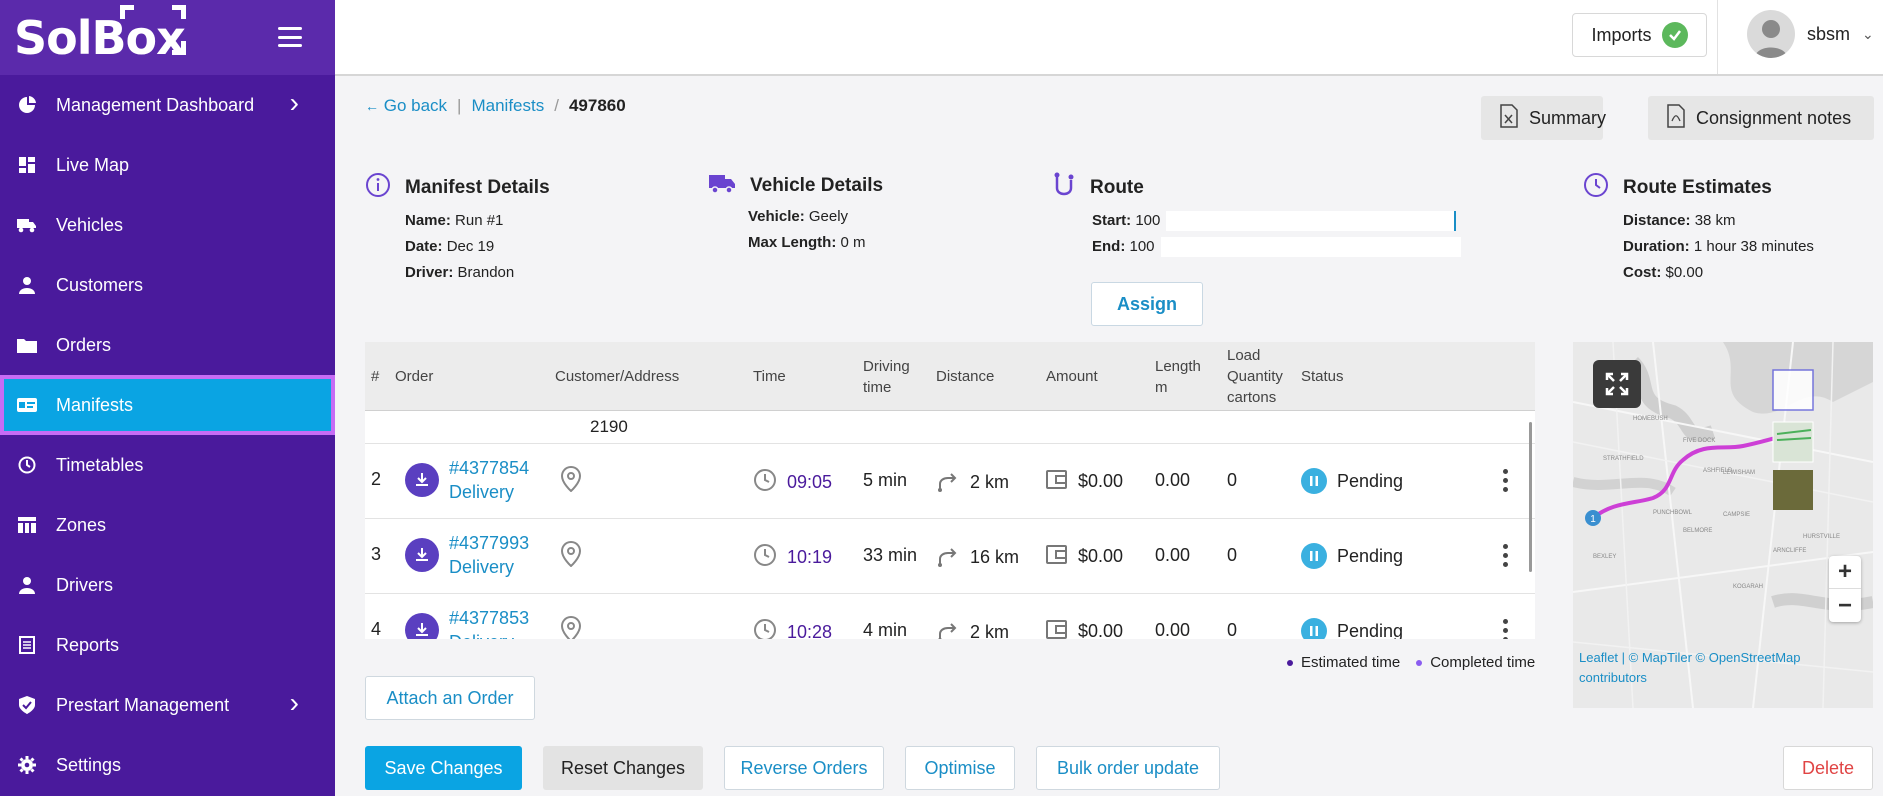 The image size is (1883, 796). I want to click on sidebar-item-reports: Reports, so click(167, 645).